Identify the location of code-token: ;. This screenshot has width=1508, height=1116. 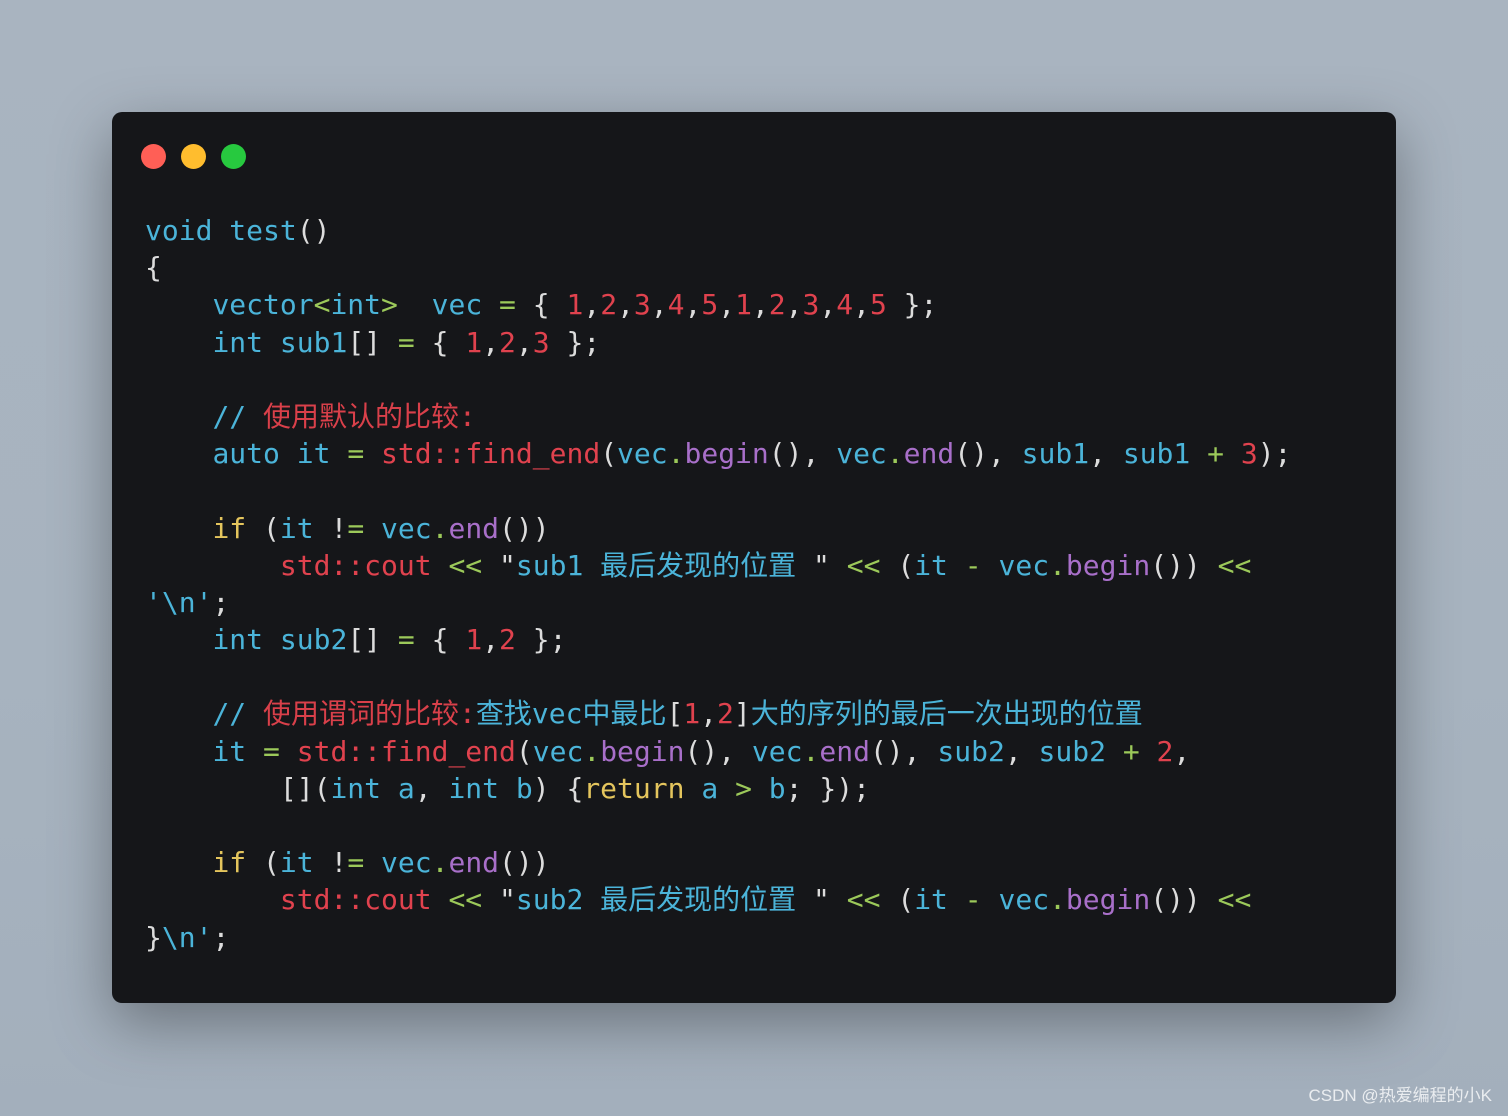
(221, 937).